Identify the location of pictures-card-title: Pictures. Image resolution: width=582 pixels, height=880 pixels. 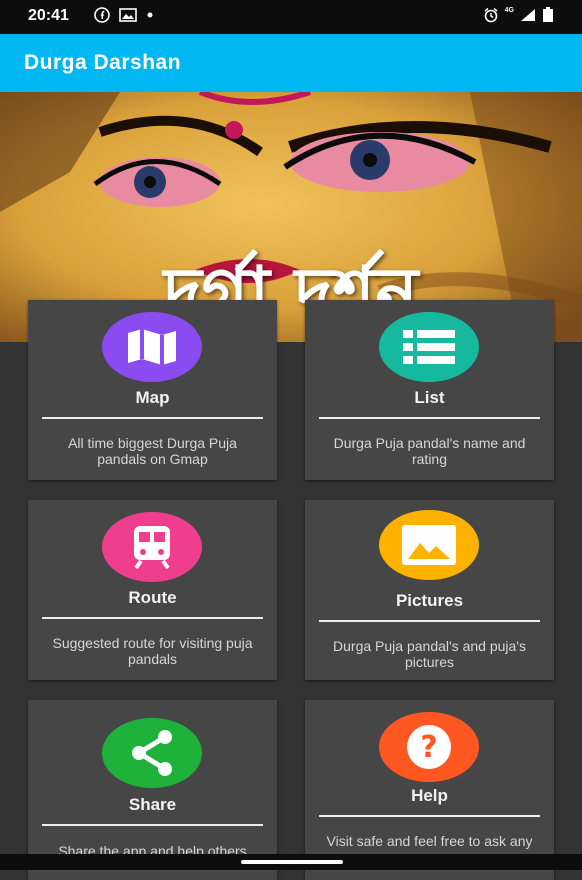
(429, 600).